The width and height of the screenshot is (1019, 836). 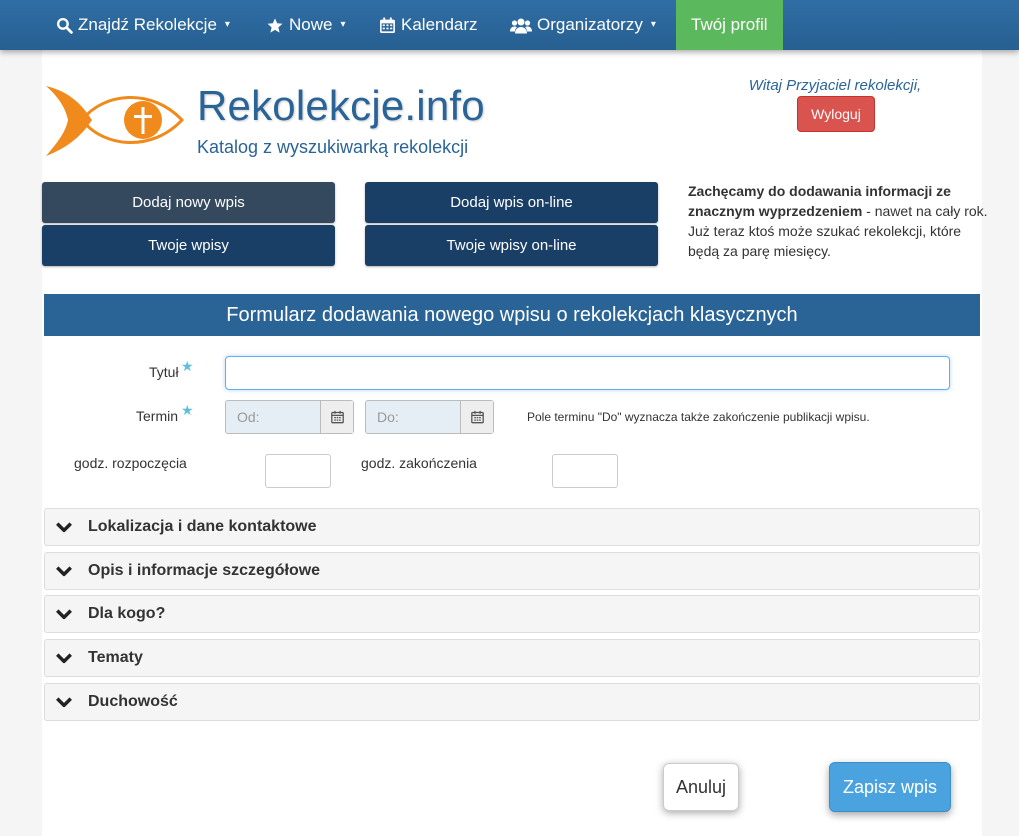 What do you see at coordinates (130, 463) in the screenshot?
I see `start-time-label: godz. rozpoczęcia` at bounding box center [130, 463].